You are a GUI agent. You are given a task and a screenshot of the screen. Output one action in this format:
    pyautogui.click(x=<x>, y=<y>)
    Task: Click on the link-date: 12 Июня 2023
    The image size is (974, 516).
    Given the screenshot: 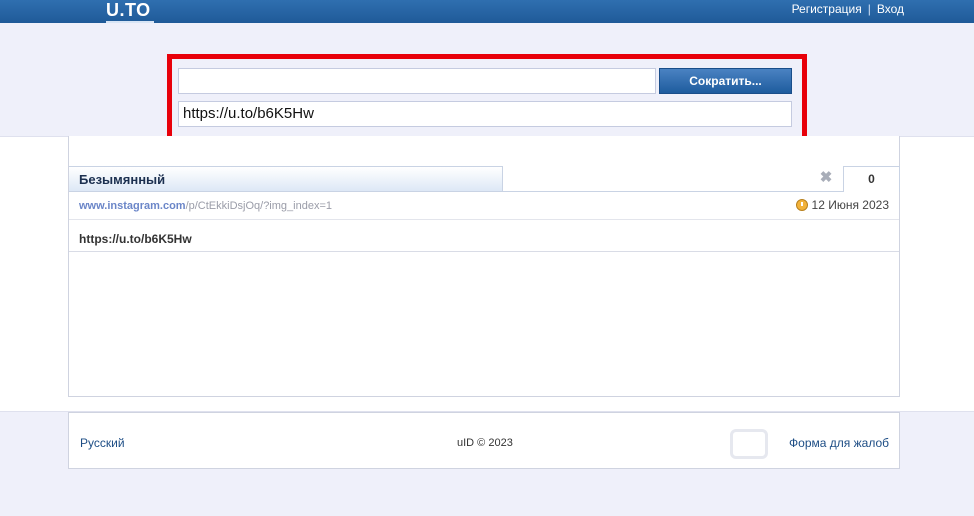 What is the action you would take?
    pyautogui.click(x=842, y=205)
    